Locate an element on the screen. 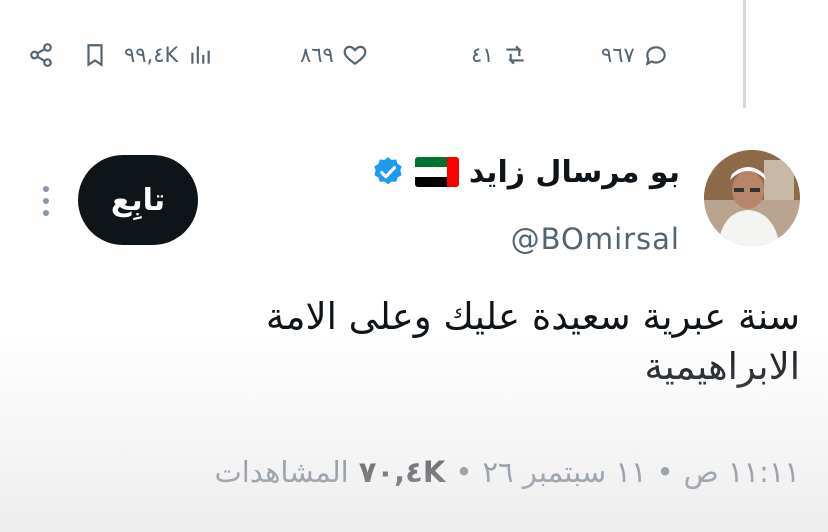  repost-count: ٤١ is located at coordinates (482, 55).